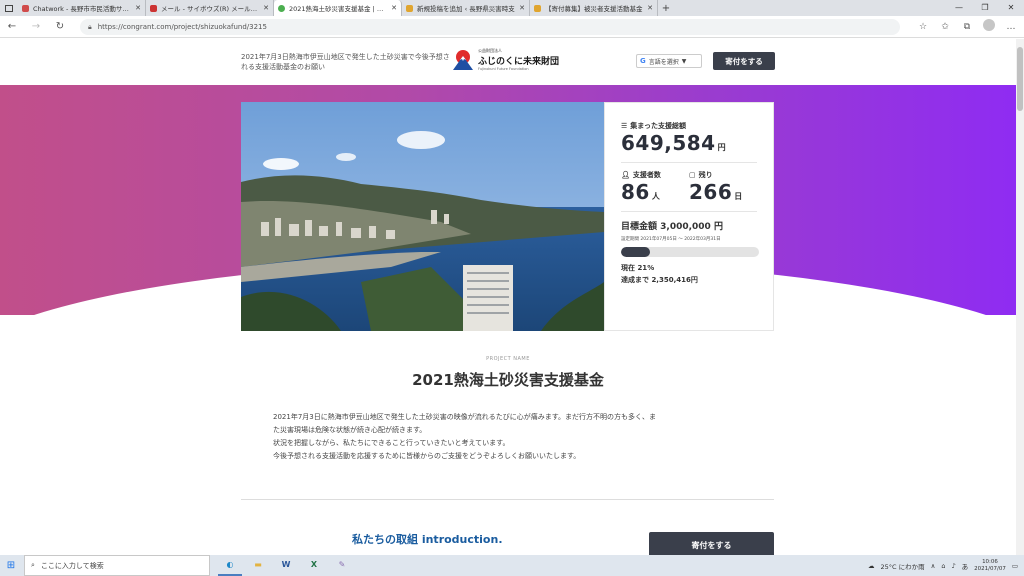 Image resolution: width=1024 pixels, height=576 pixels. What do you see at coordinates (668, 143) in the screenshot?
I see `total-raised-value: 649,584` at bounding box center [668, 143].